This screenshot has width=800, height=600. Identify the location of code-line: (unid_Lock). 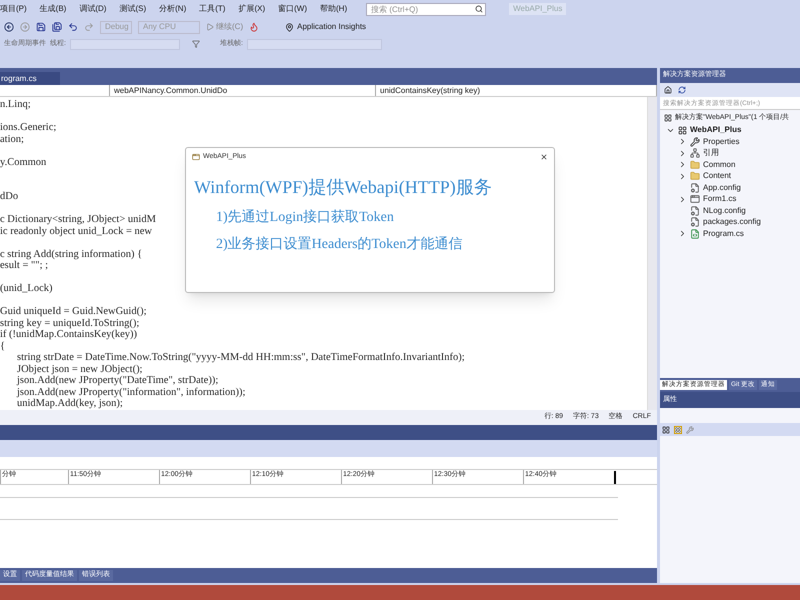
(26, 288).